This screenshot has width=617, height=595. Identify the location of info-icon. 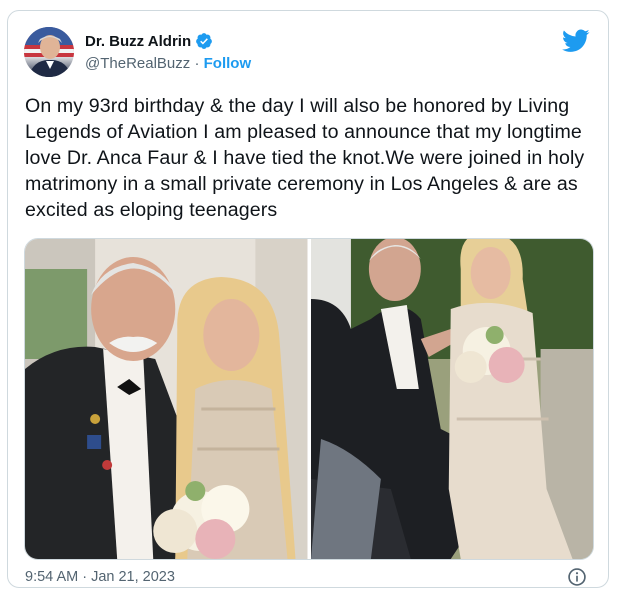
(577, 577).